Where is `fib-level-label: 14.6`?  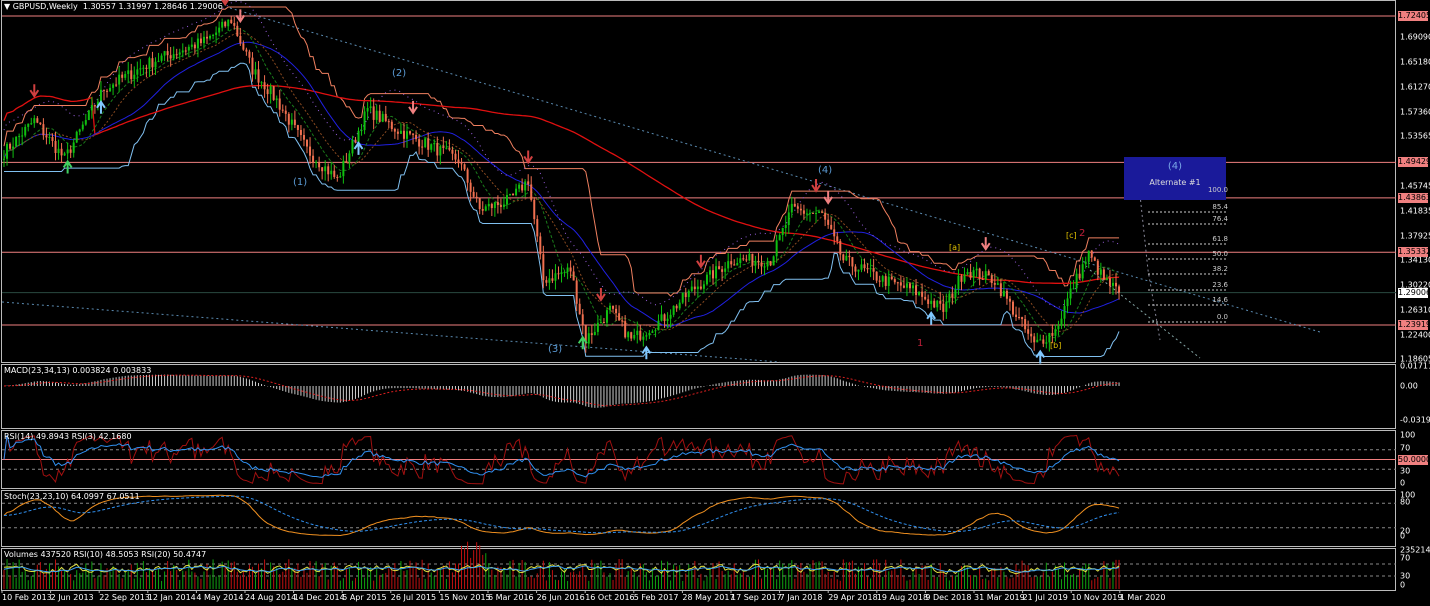 fib-level-label: 14.6 is located at coordinates (1220, 300).